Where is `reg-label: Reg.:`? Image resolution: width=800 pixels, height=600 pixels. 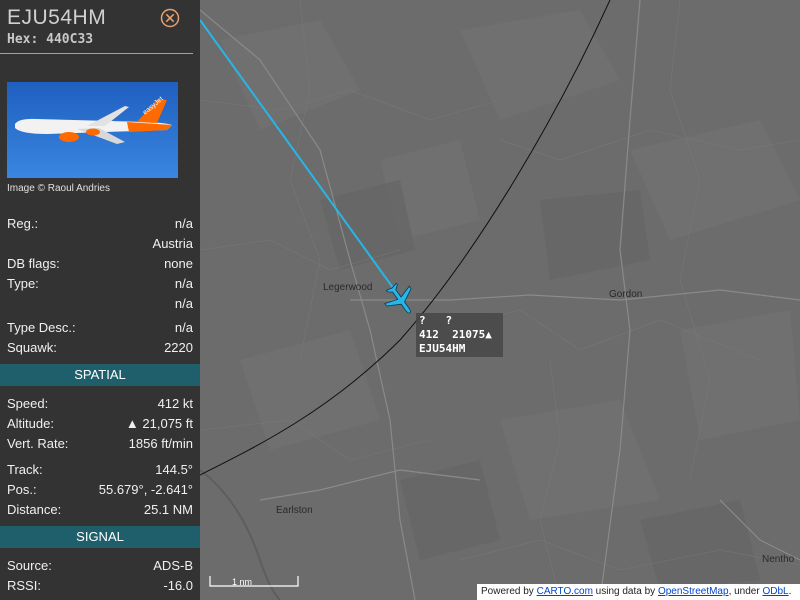
reg-label: Reg.: is located at coordinates (23, 223).